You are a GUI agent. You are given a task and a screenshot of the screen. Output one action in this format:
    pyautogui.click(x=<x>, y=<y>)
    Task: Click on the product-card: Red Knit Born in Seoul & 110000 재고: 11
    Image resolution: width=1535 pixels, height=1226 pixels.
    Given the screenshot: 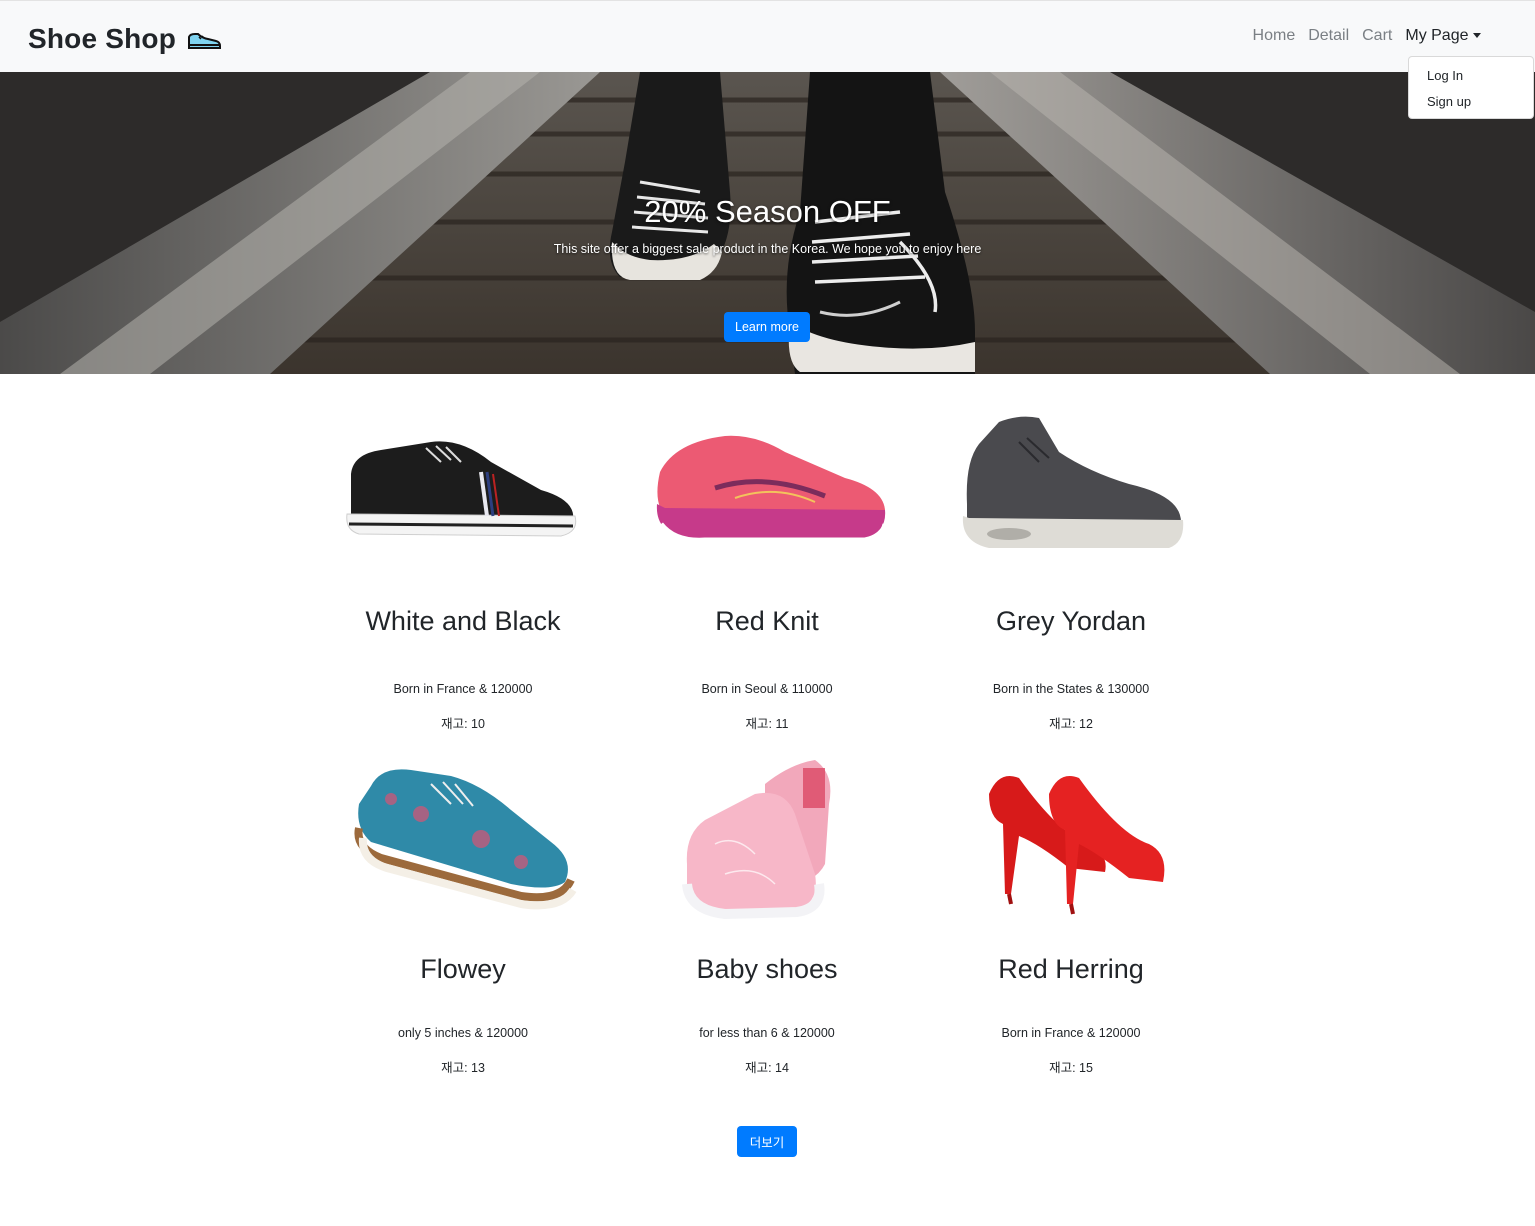 What is the action you would take?
    pyautogui.click(x=767, y=561)
    